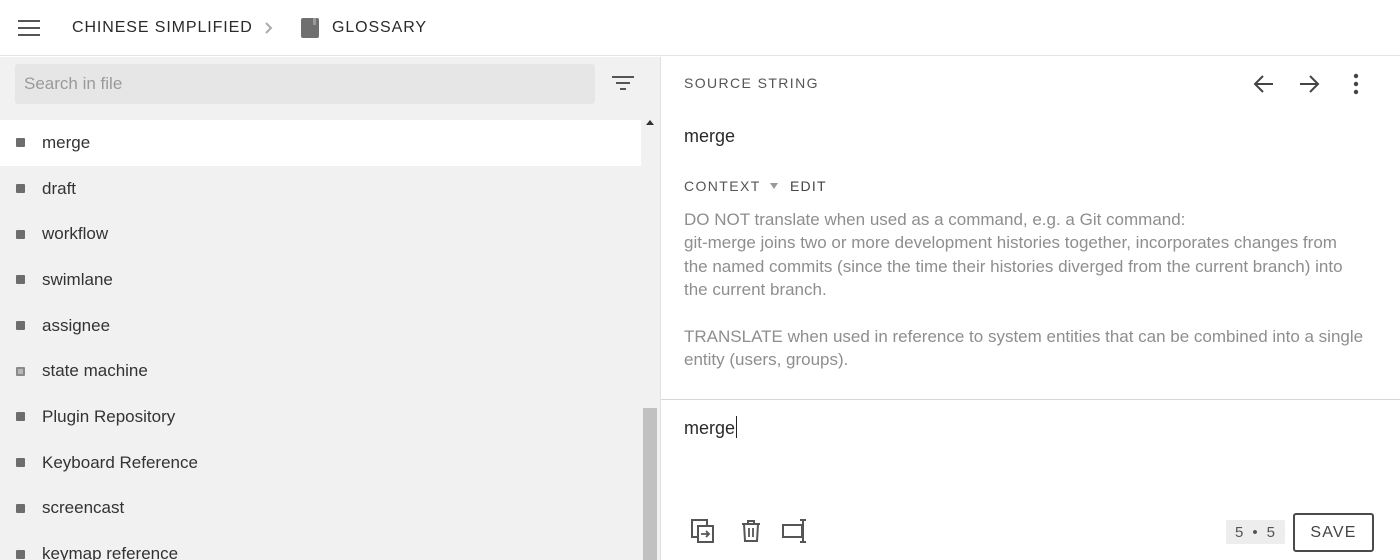 The width and height of the screenshot is (1400, 560). I want to click on list-item: Keyboard Reference, so click(320, 463).